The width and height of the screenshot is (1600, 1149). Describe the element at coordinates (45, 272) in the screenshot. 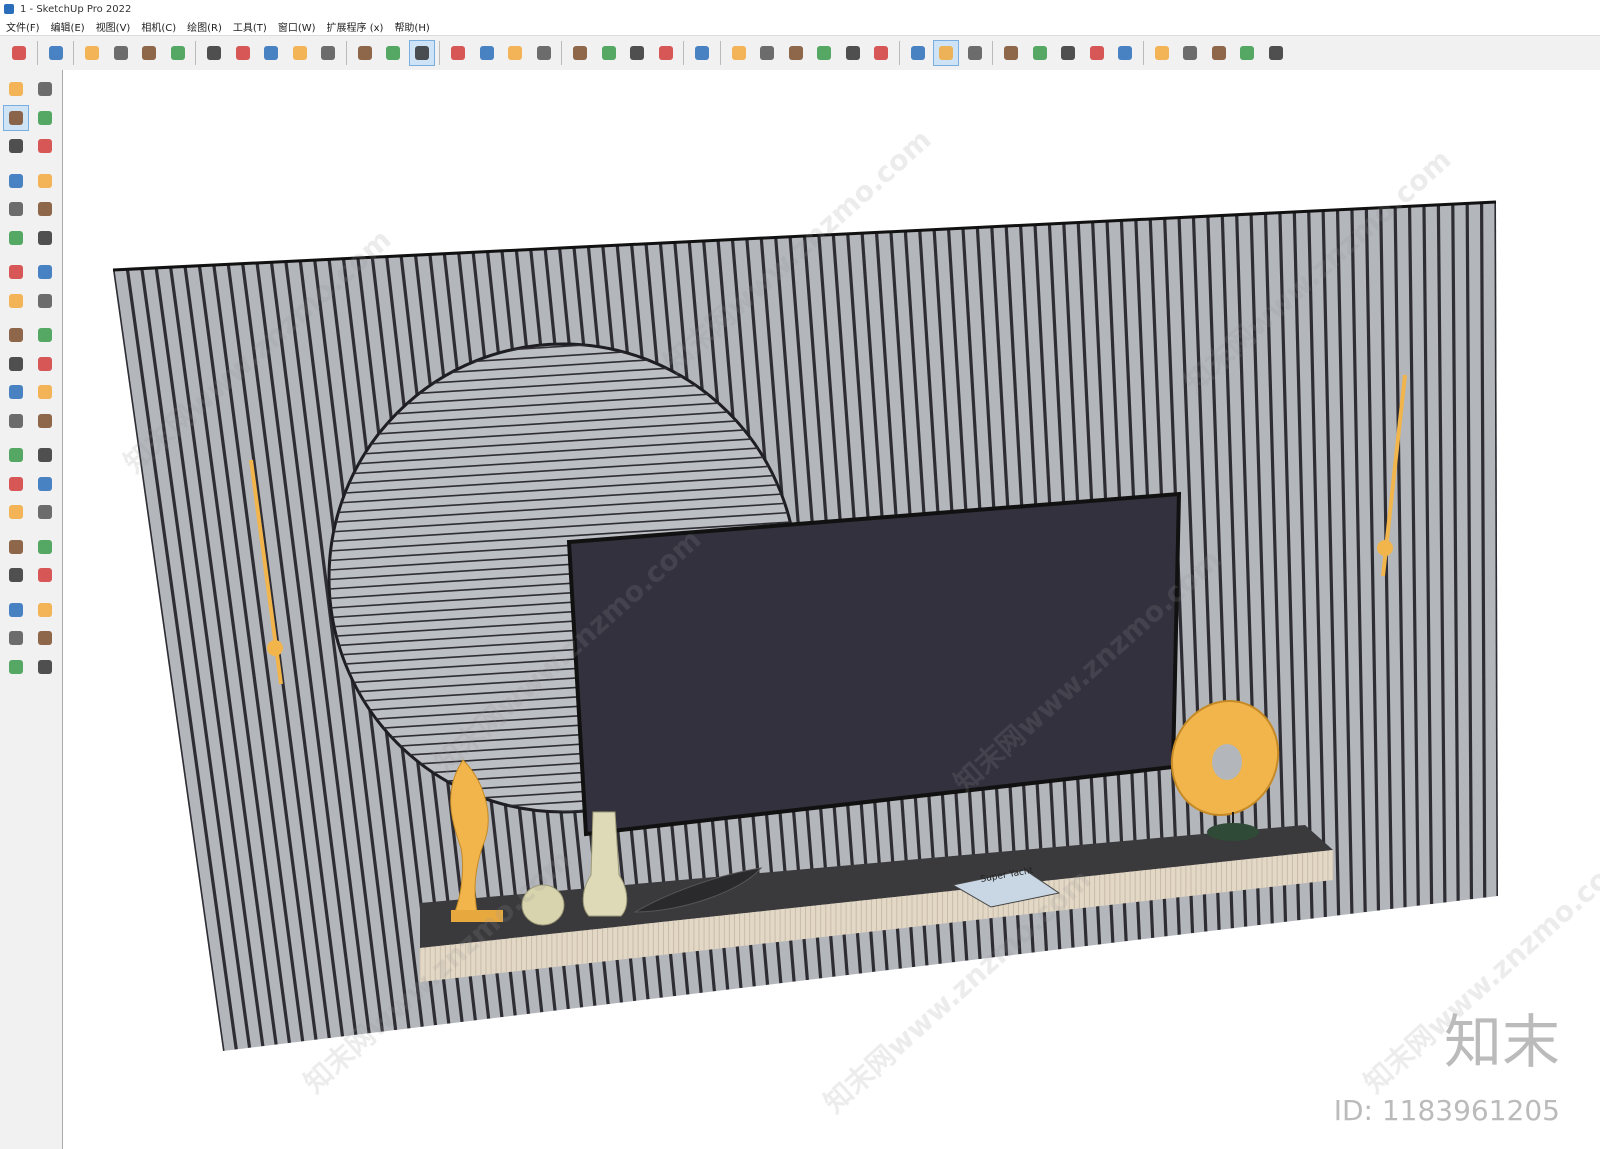

I see `pie-tool-icon` at that location.